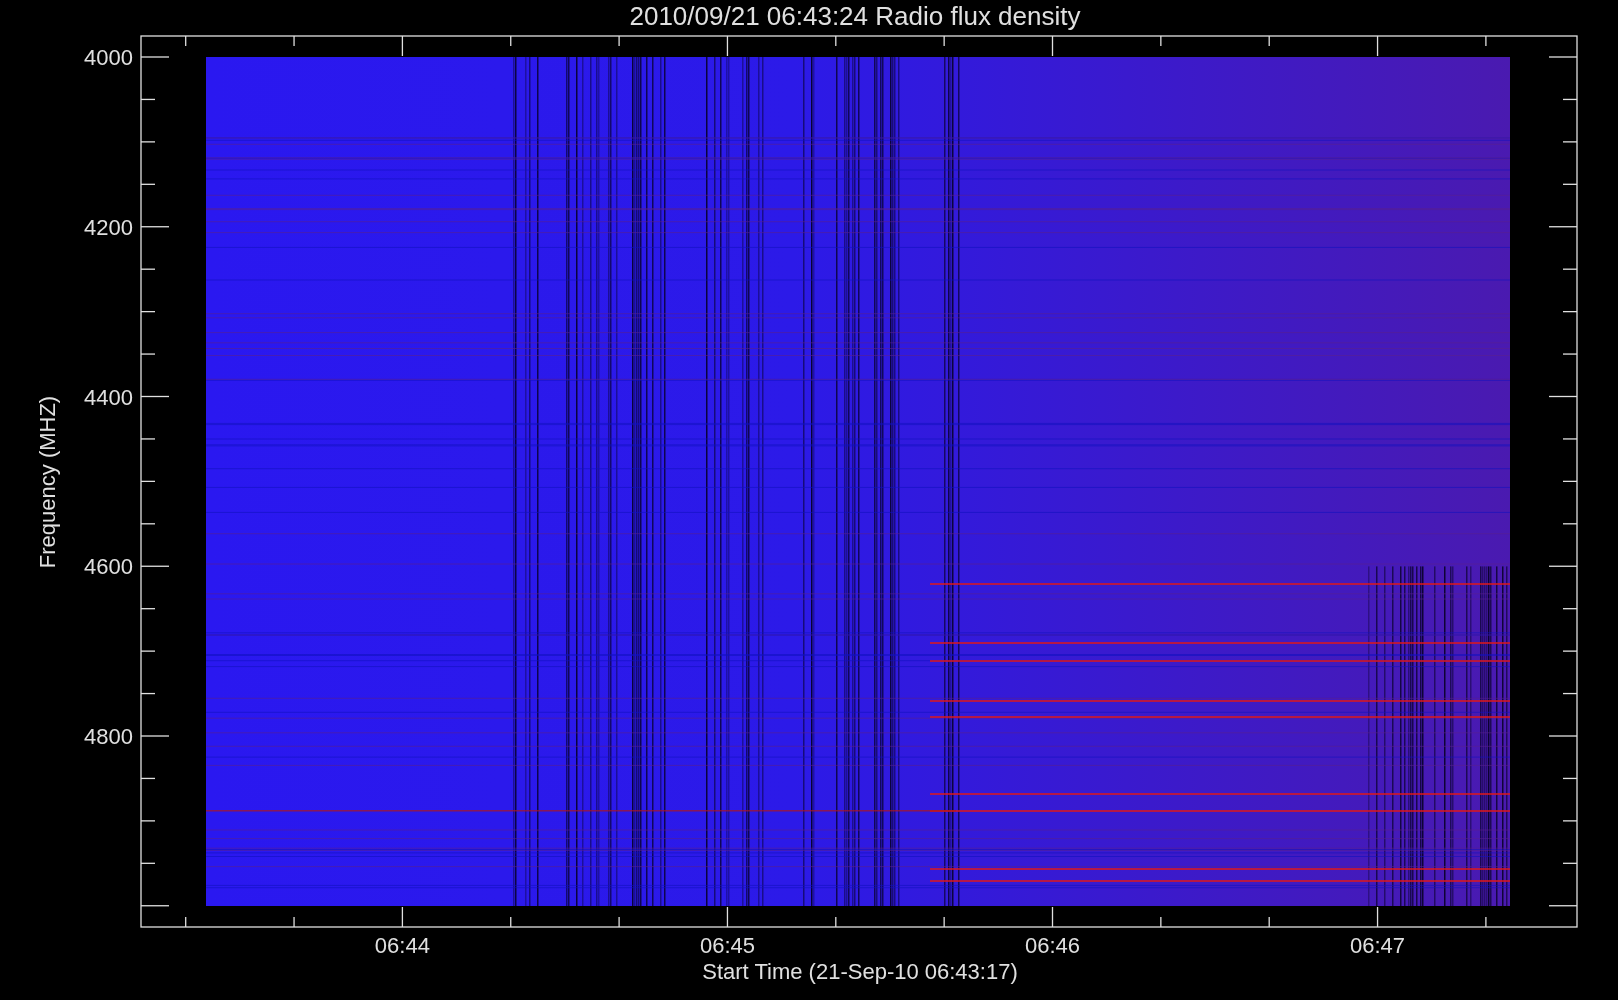 The height and width of the screenshot is (1000, 1618). I want to click on y-tick-label: 4400, so click(108, 397).